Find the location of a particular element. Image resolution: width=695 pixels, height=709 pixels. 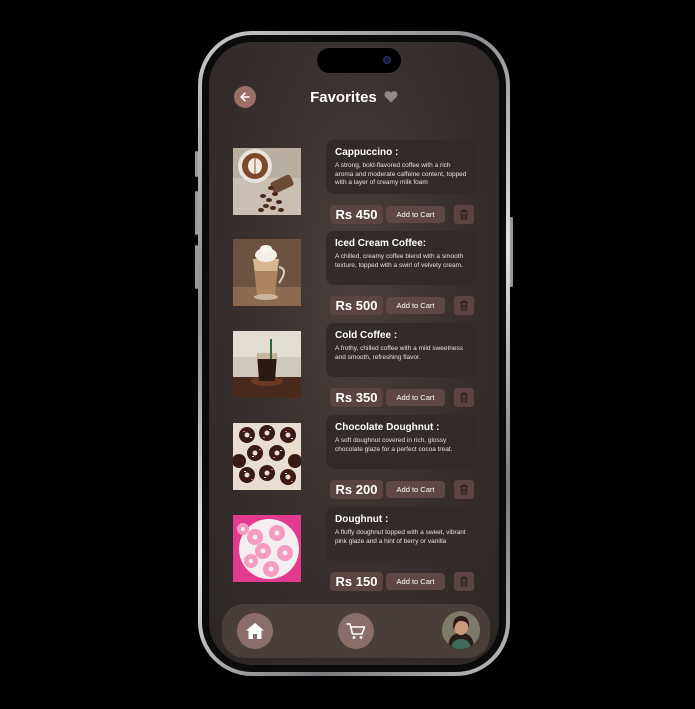

page-title-text: Favorites is located at coordinates (343, 97).